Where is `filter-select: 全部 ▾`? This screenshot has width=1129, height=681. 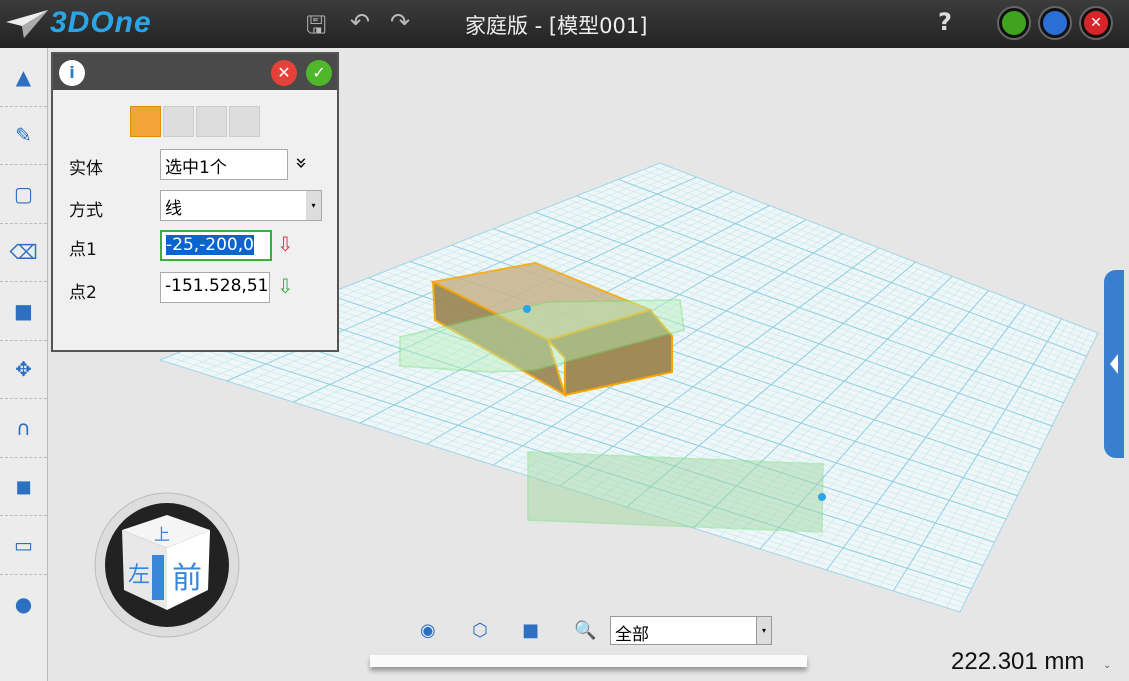
filter-select: 全部 ▾ is located at coordinates (691, 630).